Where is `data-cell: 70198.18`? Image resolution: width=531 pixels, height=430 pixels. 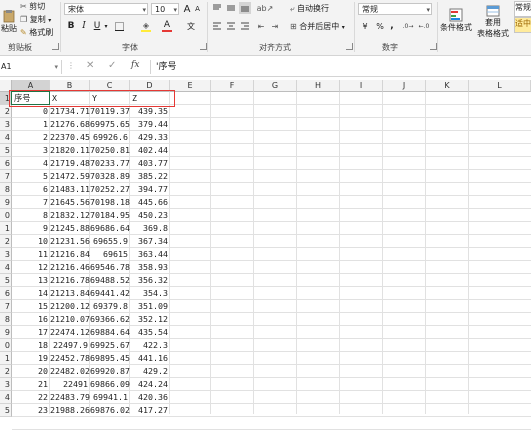
data-cell: 70198.18 is located at coordinates (110, 202).